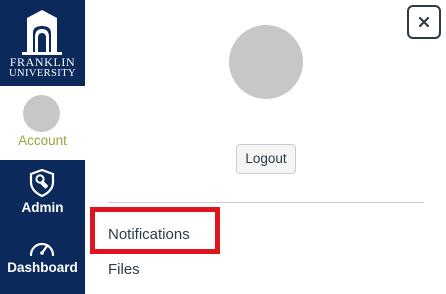  Describe the element at coordinates (266, 62) in the screenshot. I see `profile-avatar` at that location.